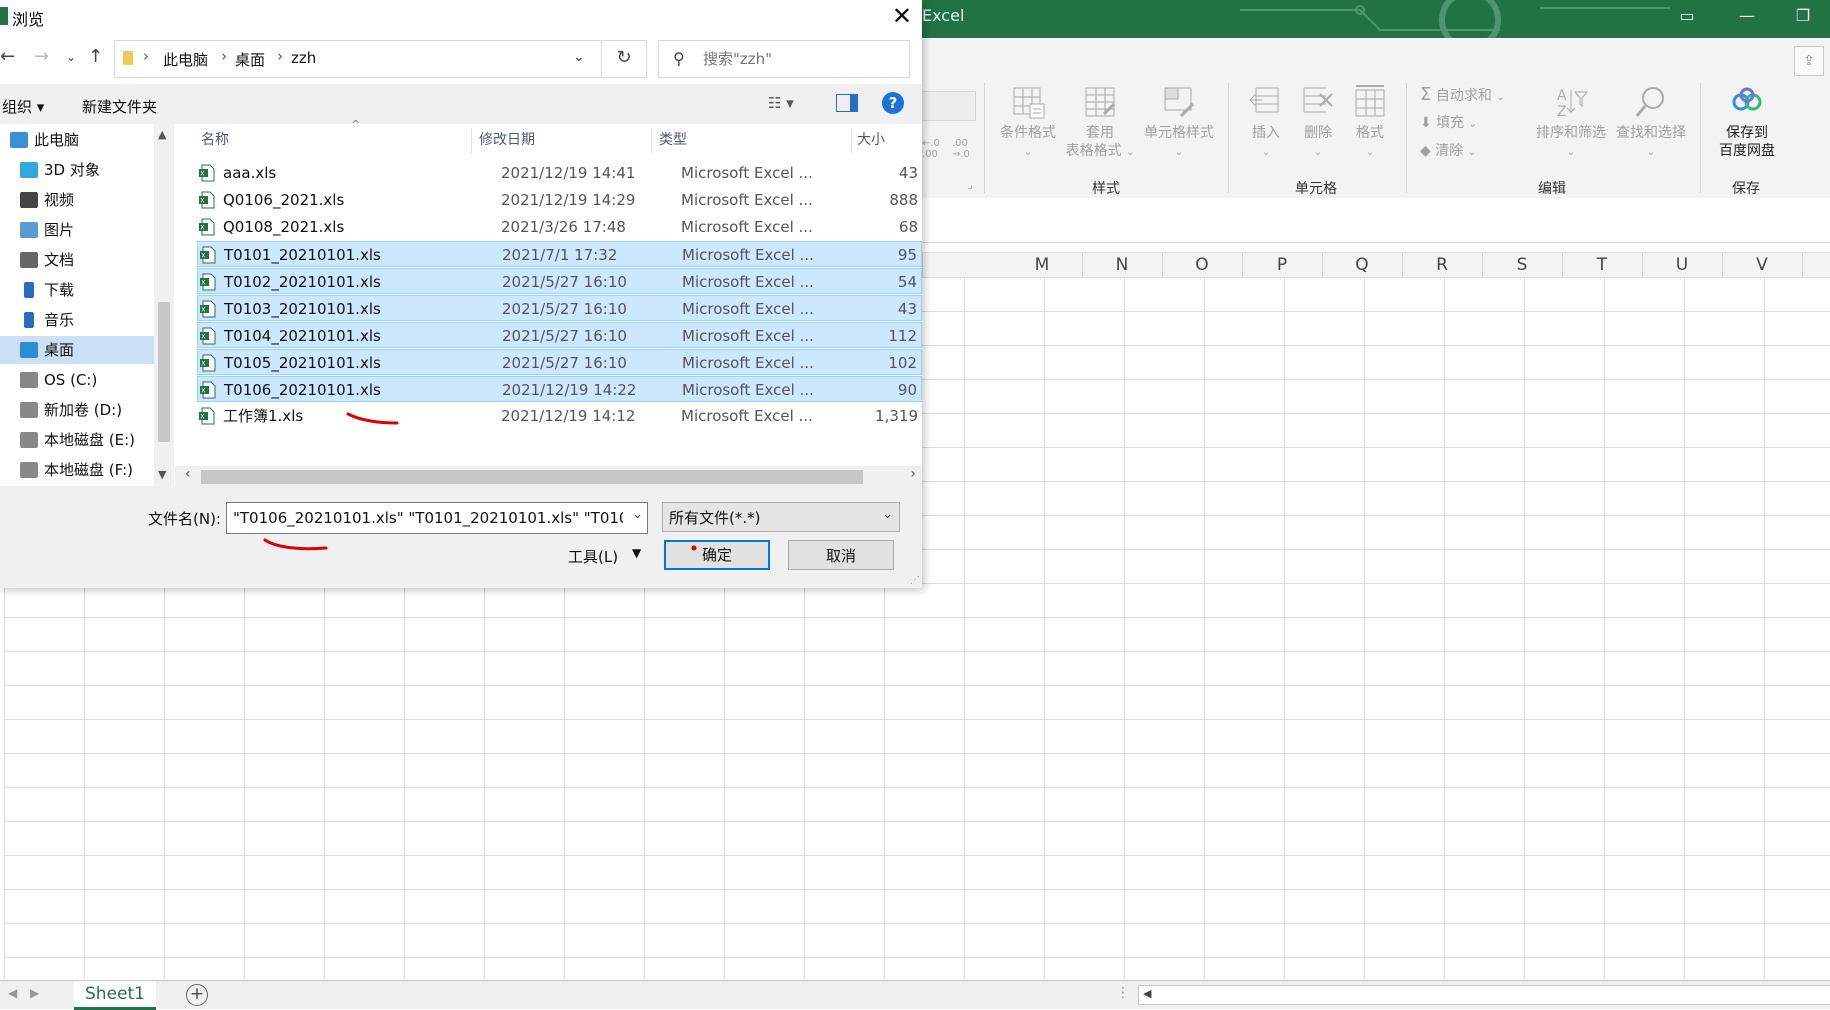  What do you see at coordinates (1809, 61) in the screenshot?
I see `share-icon: ⇪` at bounding box center [1809, 61].